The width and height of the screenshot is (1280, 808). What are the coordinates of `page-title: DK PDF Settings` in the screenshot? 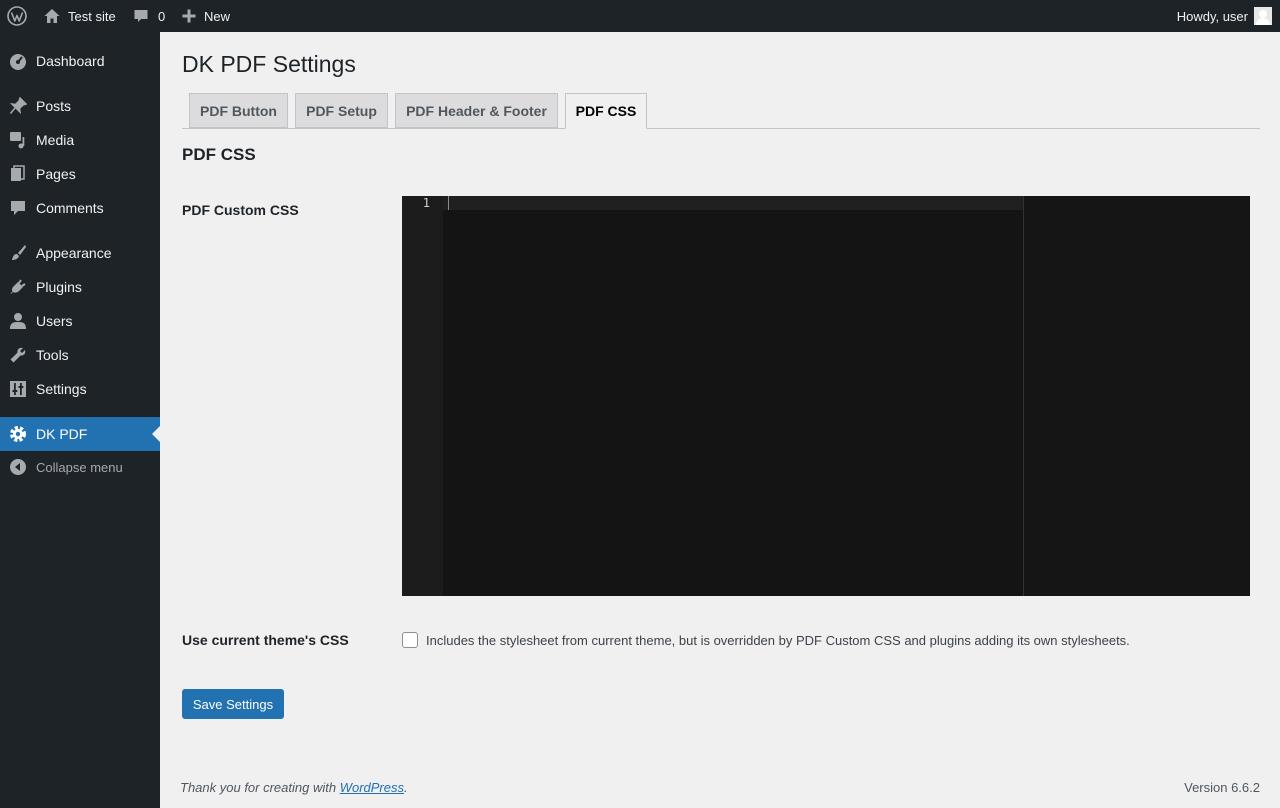 It's located at (269, 64).